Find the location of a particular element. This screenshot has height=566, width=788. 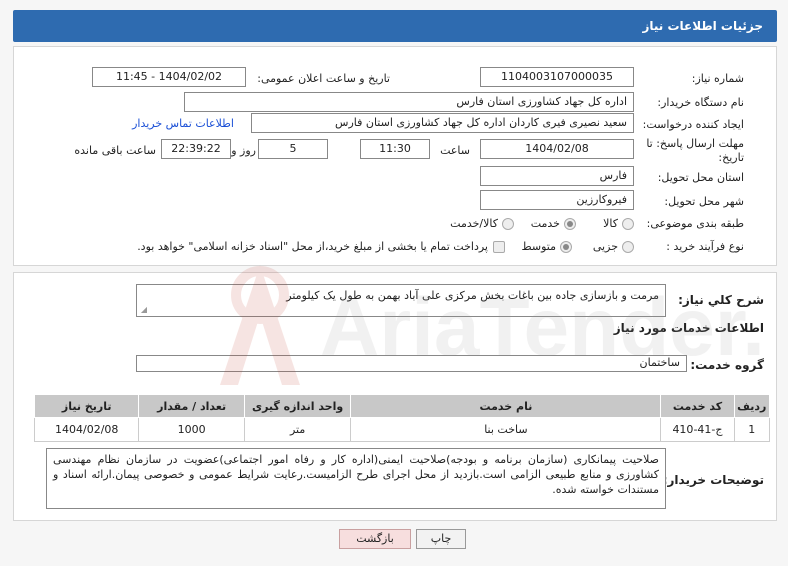

buyer-notes-label: توضیحات خریدار: is located at coordinates (713, 480).